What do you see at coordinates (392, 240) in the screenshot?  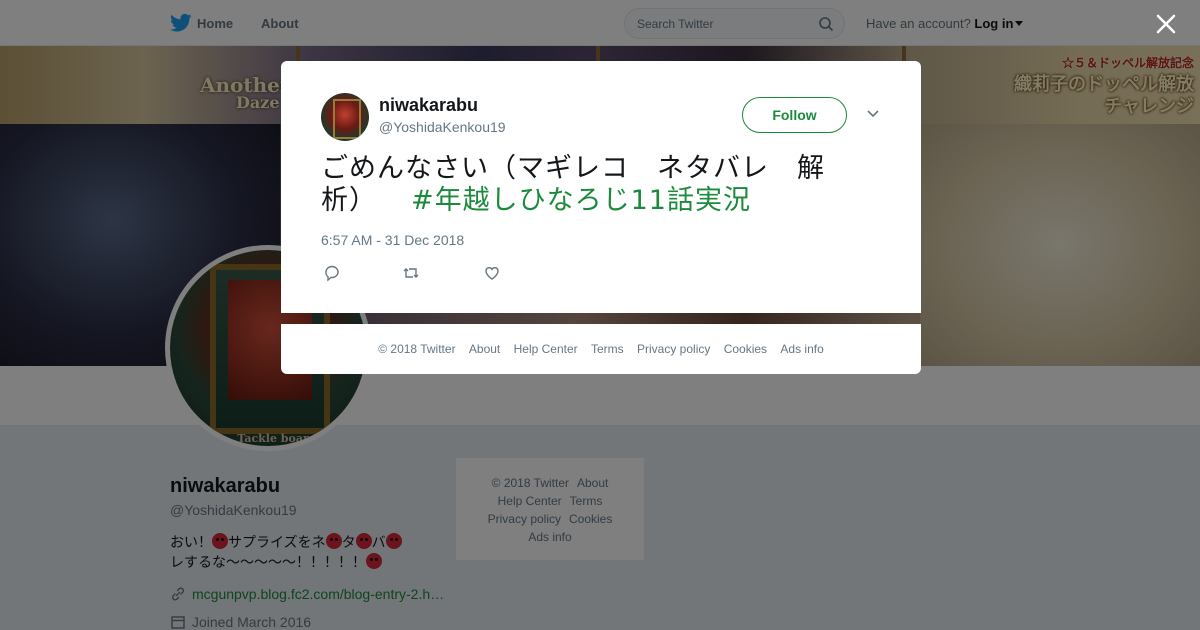 I see `tweet-timestamp: 6:57 AM - 31 Dec 2018` at bounding box center [392, 240].